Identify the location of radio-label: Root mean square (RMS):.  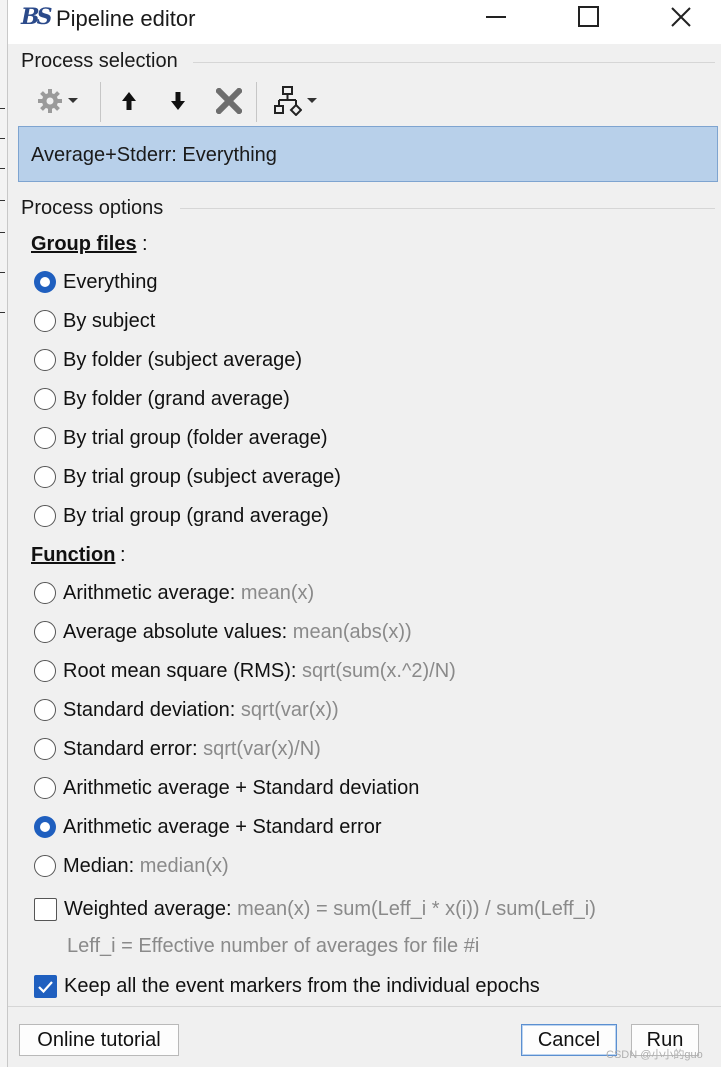
(182, 670).